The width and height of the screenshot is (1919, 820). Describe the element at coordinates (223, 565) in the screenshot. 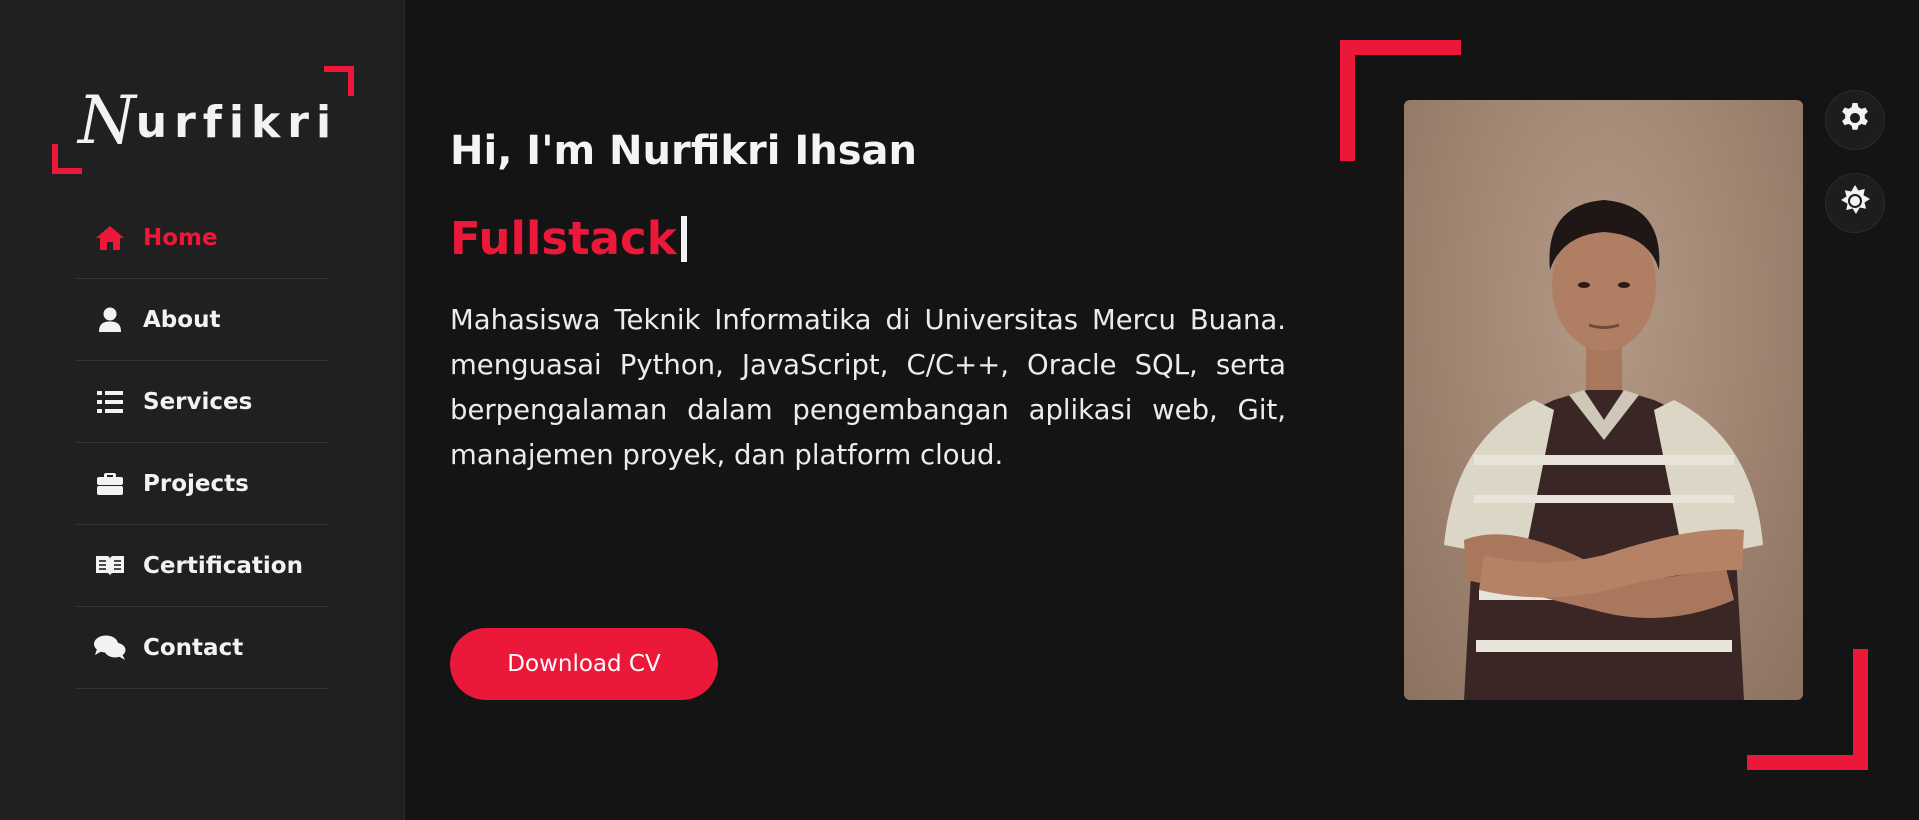

I see `nav-item-label: Certification` at that location.